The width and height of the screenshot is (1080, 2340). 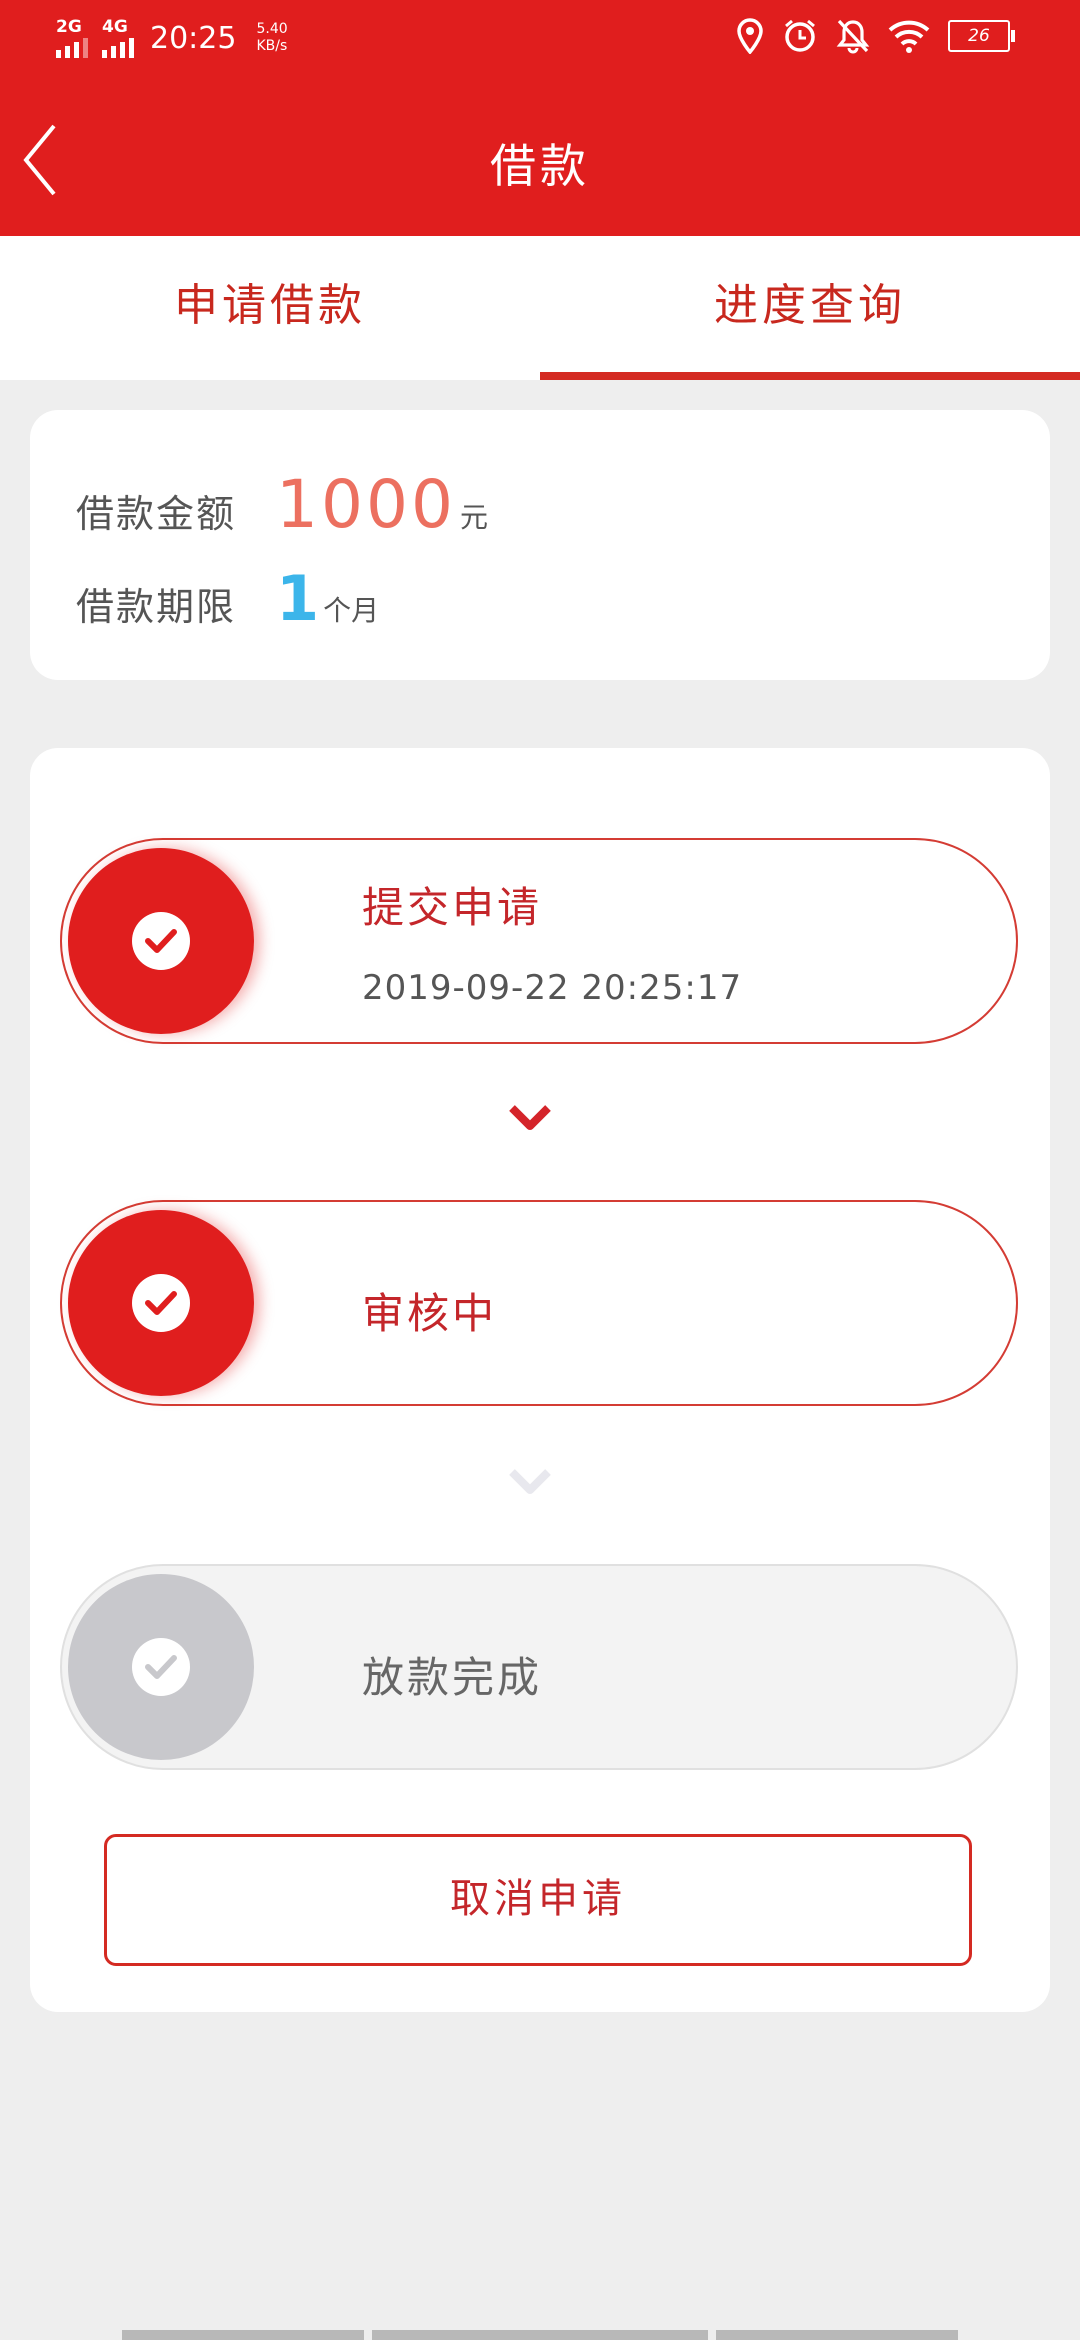 What do you see at coordinates (193, 38) in the screenshot?
I see `status-time: 20:25` at bounding box center [193, 38].